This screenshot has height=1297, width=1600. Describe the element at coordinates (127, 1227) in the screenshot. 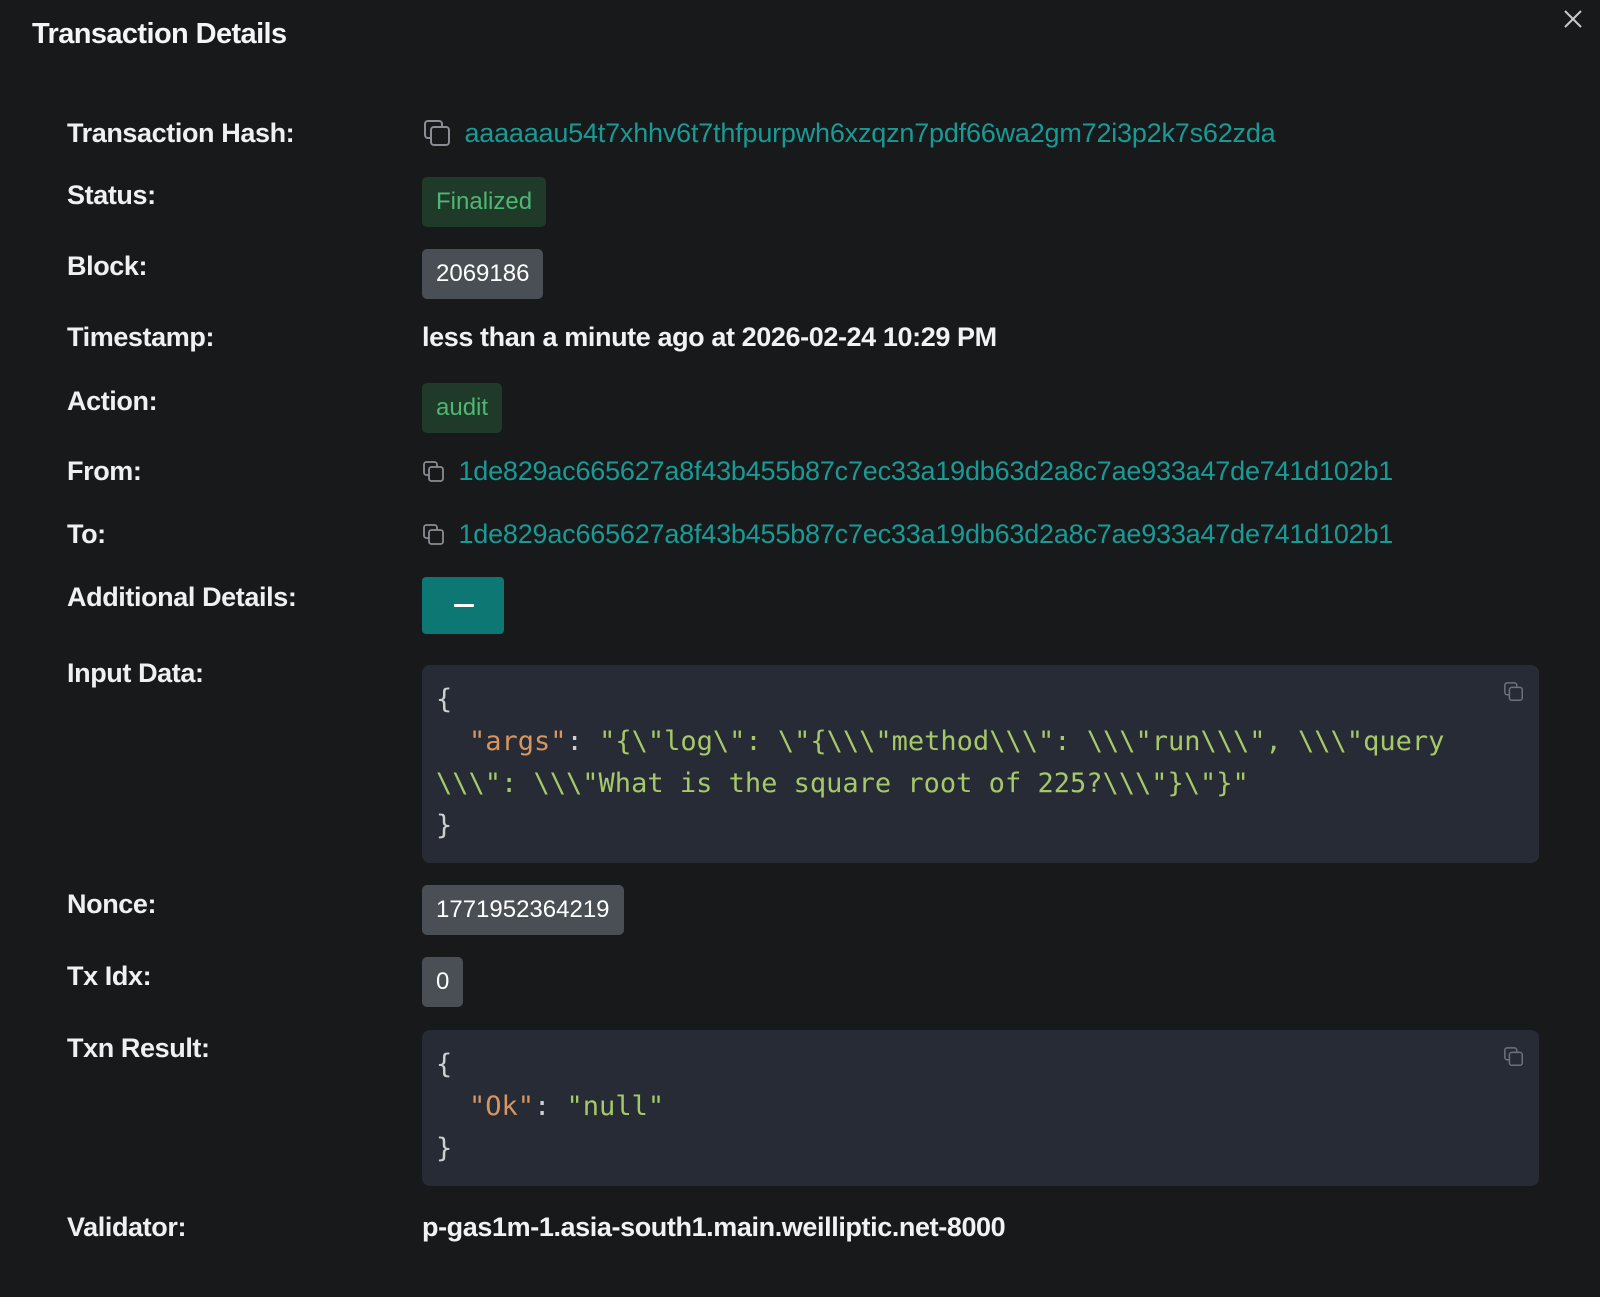

I see `label-validator: Validator:` at that location.